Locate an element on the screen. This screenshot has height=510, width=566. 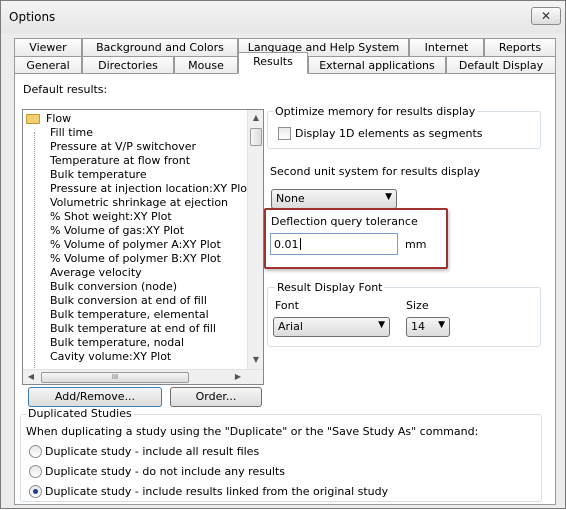
size-value: 14 is located at coordinates (418, 326).